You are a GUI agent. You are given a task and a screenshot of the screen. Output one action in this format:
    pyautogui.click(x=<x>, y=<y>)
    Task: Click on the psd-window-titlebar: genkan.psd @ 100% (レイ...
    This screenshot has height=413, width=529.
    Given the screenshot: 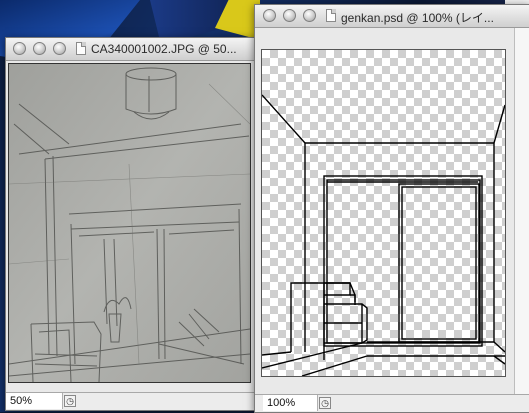 What is the action you would take?
    pyautogui.click(x=392, y=16)
    